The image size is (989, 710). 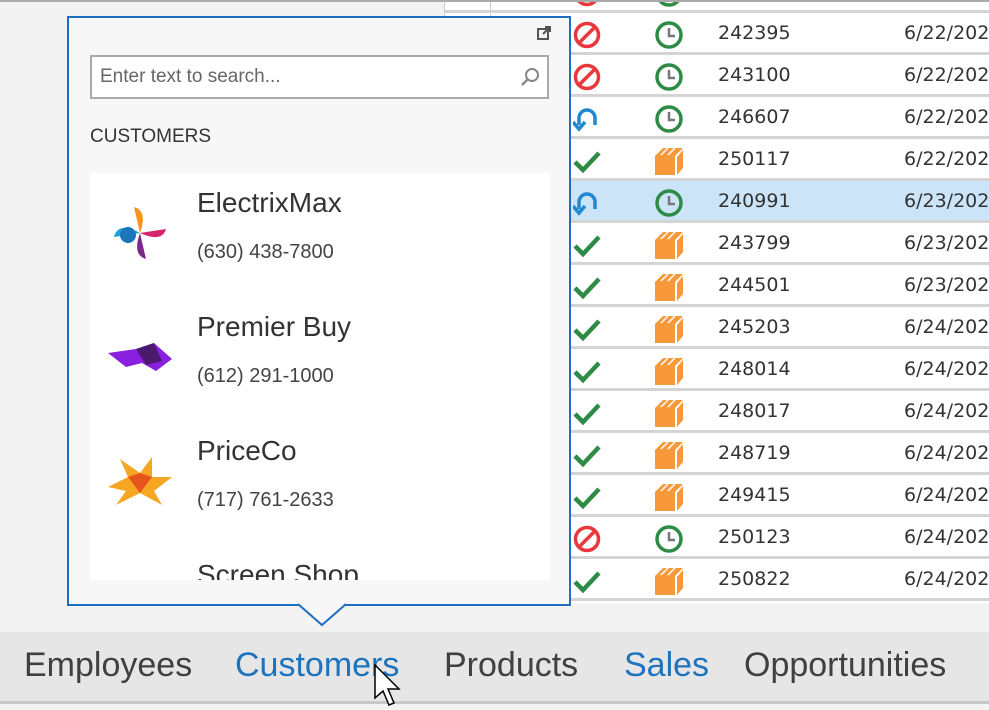 I want to click on nav-products: Products, so click(x=511, y=665).